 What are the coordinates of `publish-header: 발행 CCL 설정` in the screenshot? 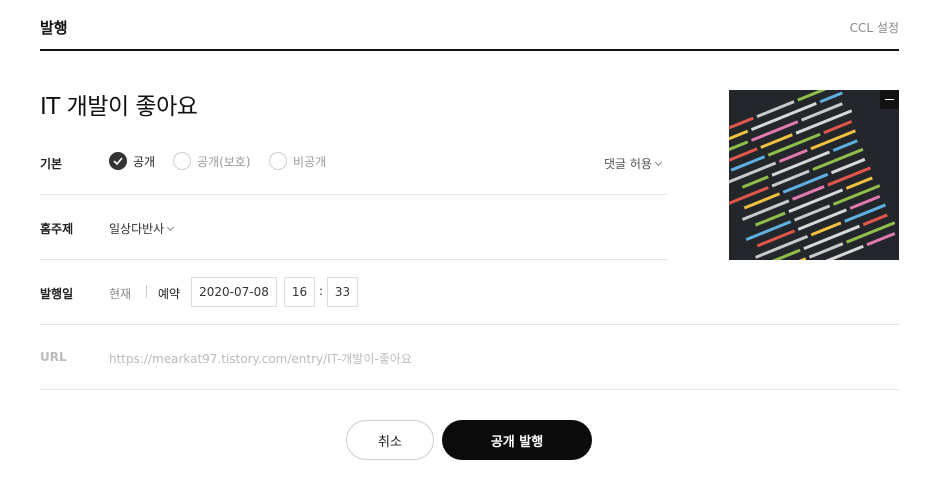 It's located at (469, 25).